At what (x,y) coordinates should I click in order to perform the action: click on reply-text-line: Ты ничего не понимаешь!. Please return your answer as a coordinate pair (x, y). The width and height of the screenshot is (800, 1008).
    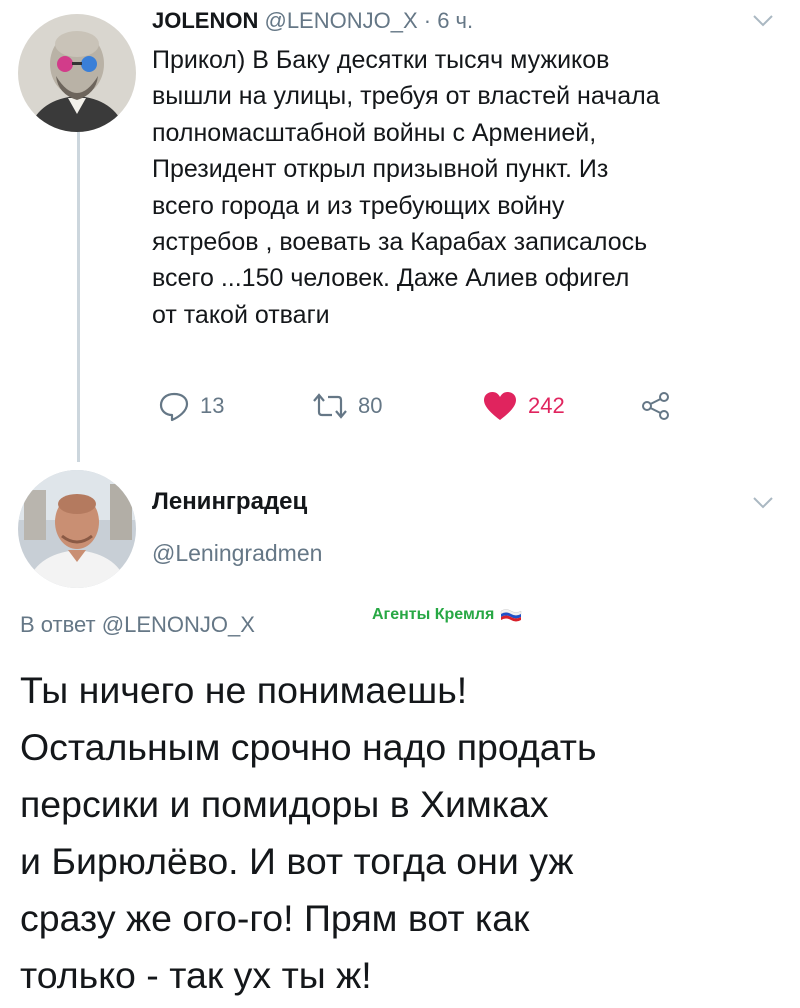
    Looking at the image, I should click on (244, 690).